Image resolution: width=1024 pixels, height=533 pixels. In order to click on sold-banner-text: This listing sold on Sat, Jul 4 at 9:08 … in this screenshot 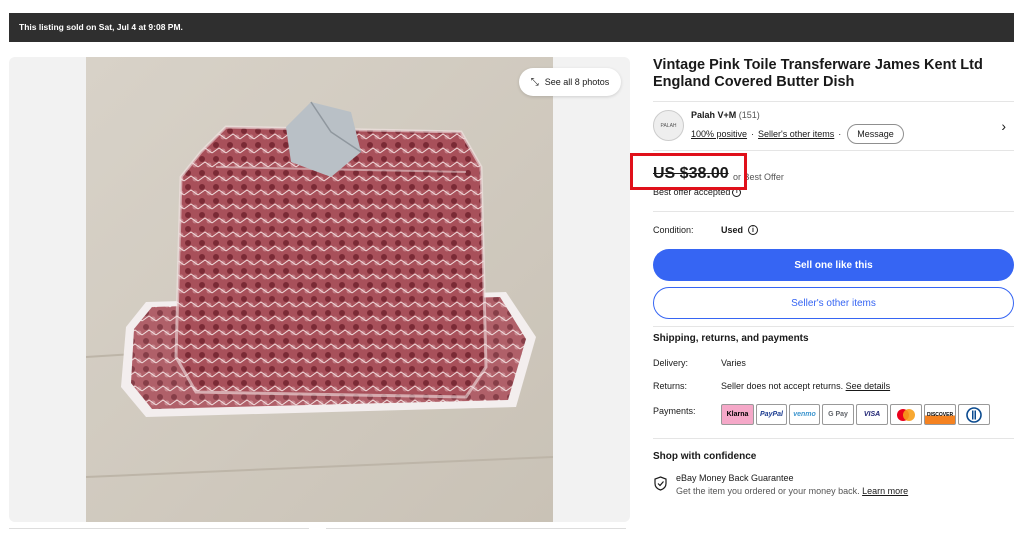, I will do `click(101, 27)`.